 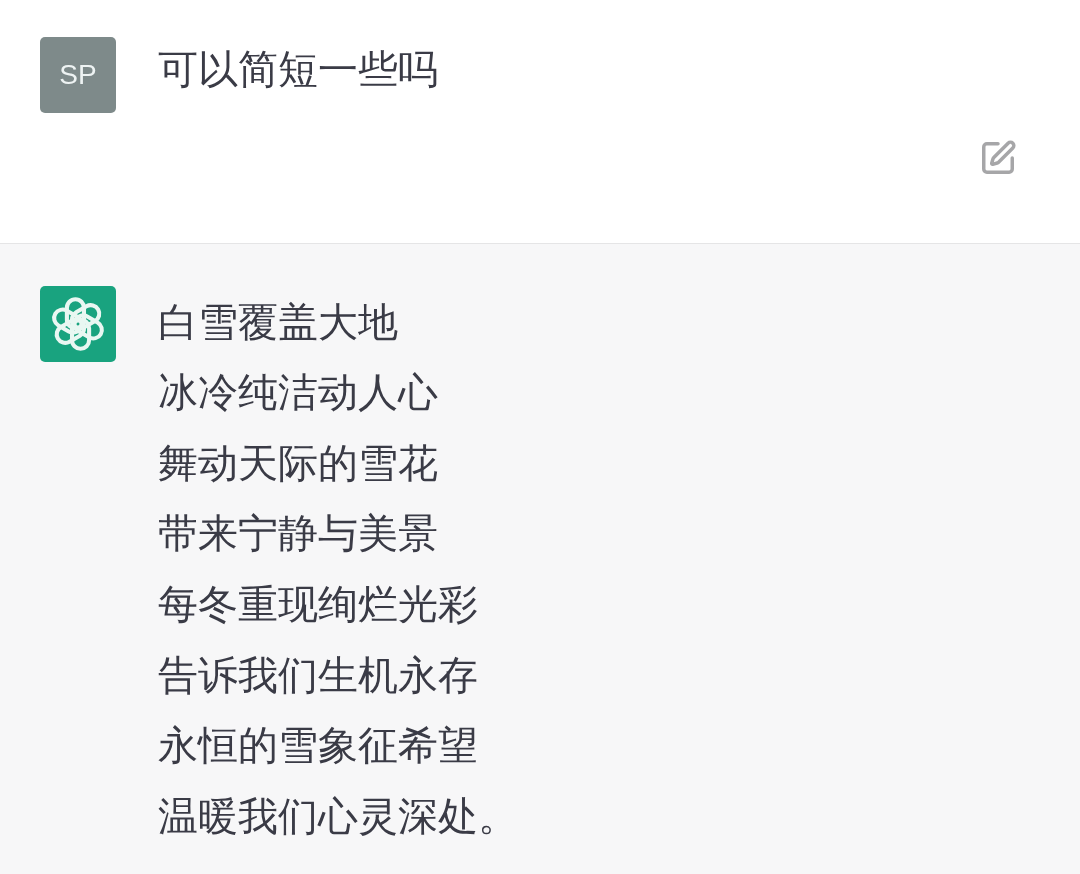 What do you see at coordinates (318, 675) in the screenshot?
I see `poem-line: 告诉我们生机永存` at bounding box center [318, 675].